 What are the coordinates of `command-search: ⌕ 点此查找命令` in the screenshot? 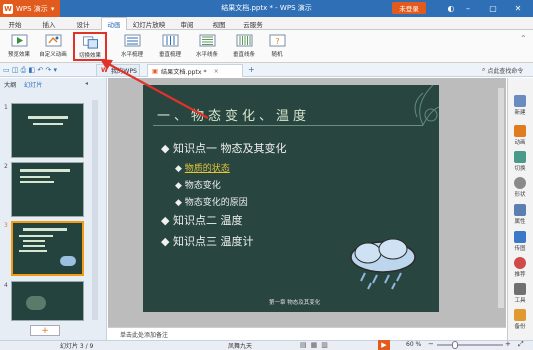 It's located at (502, 70).